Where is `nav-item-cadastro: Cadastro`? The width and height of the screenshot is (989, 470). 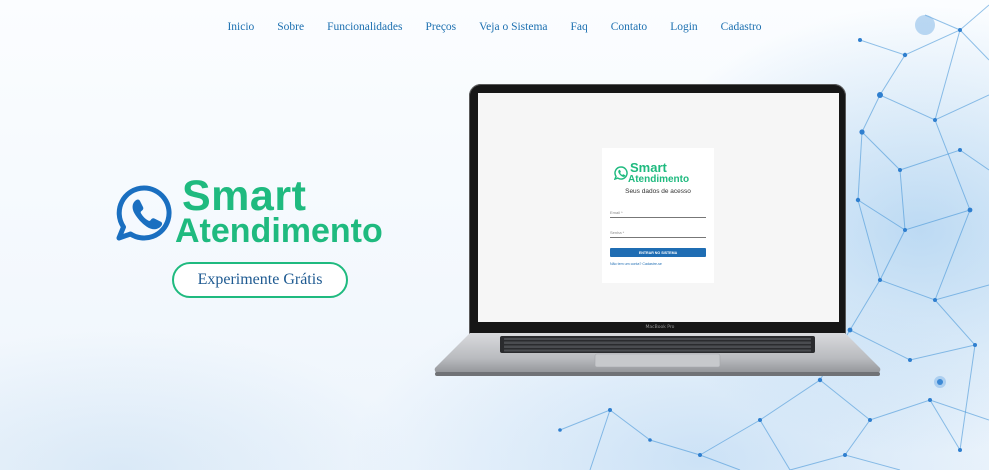 nav-item-cadastro: Cadastro is located at coordinates (741, 27).